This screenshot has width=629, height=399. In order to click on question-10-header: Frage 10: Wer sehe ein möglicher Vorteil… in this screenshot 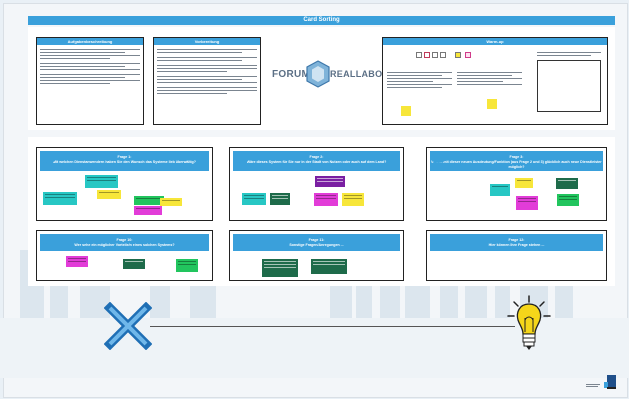, I will do `click(124, 242)`.